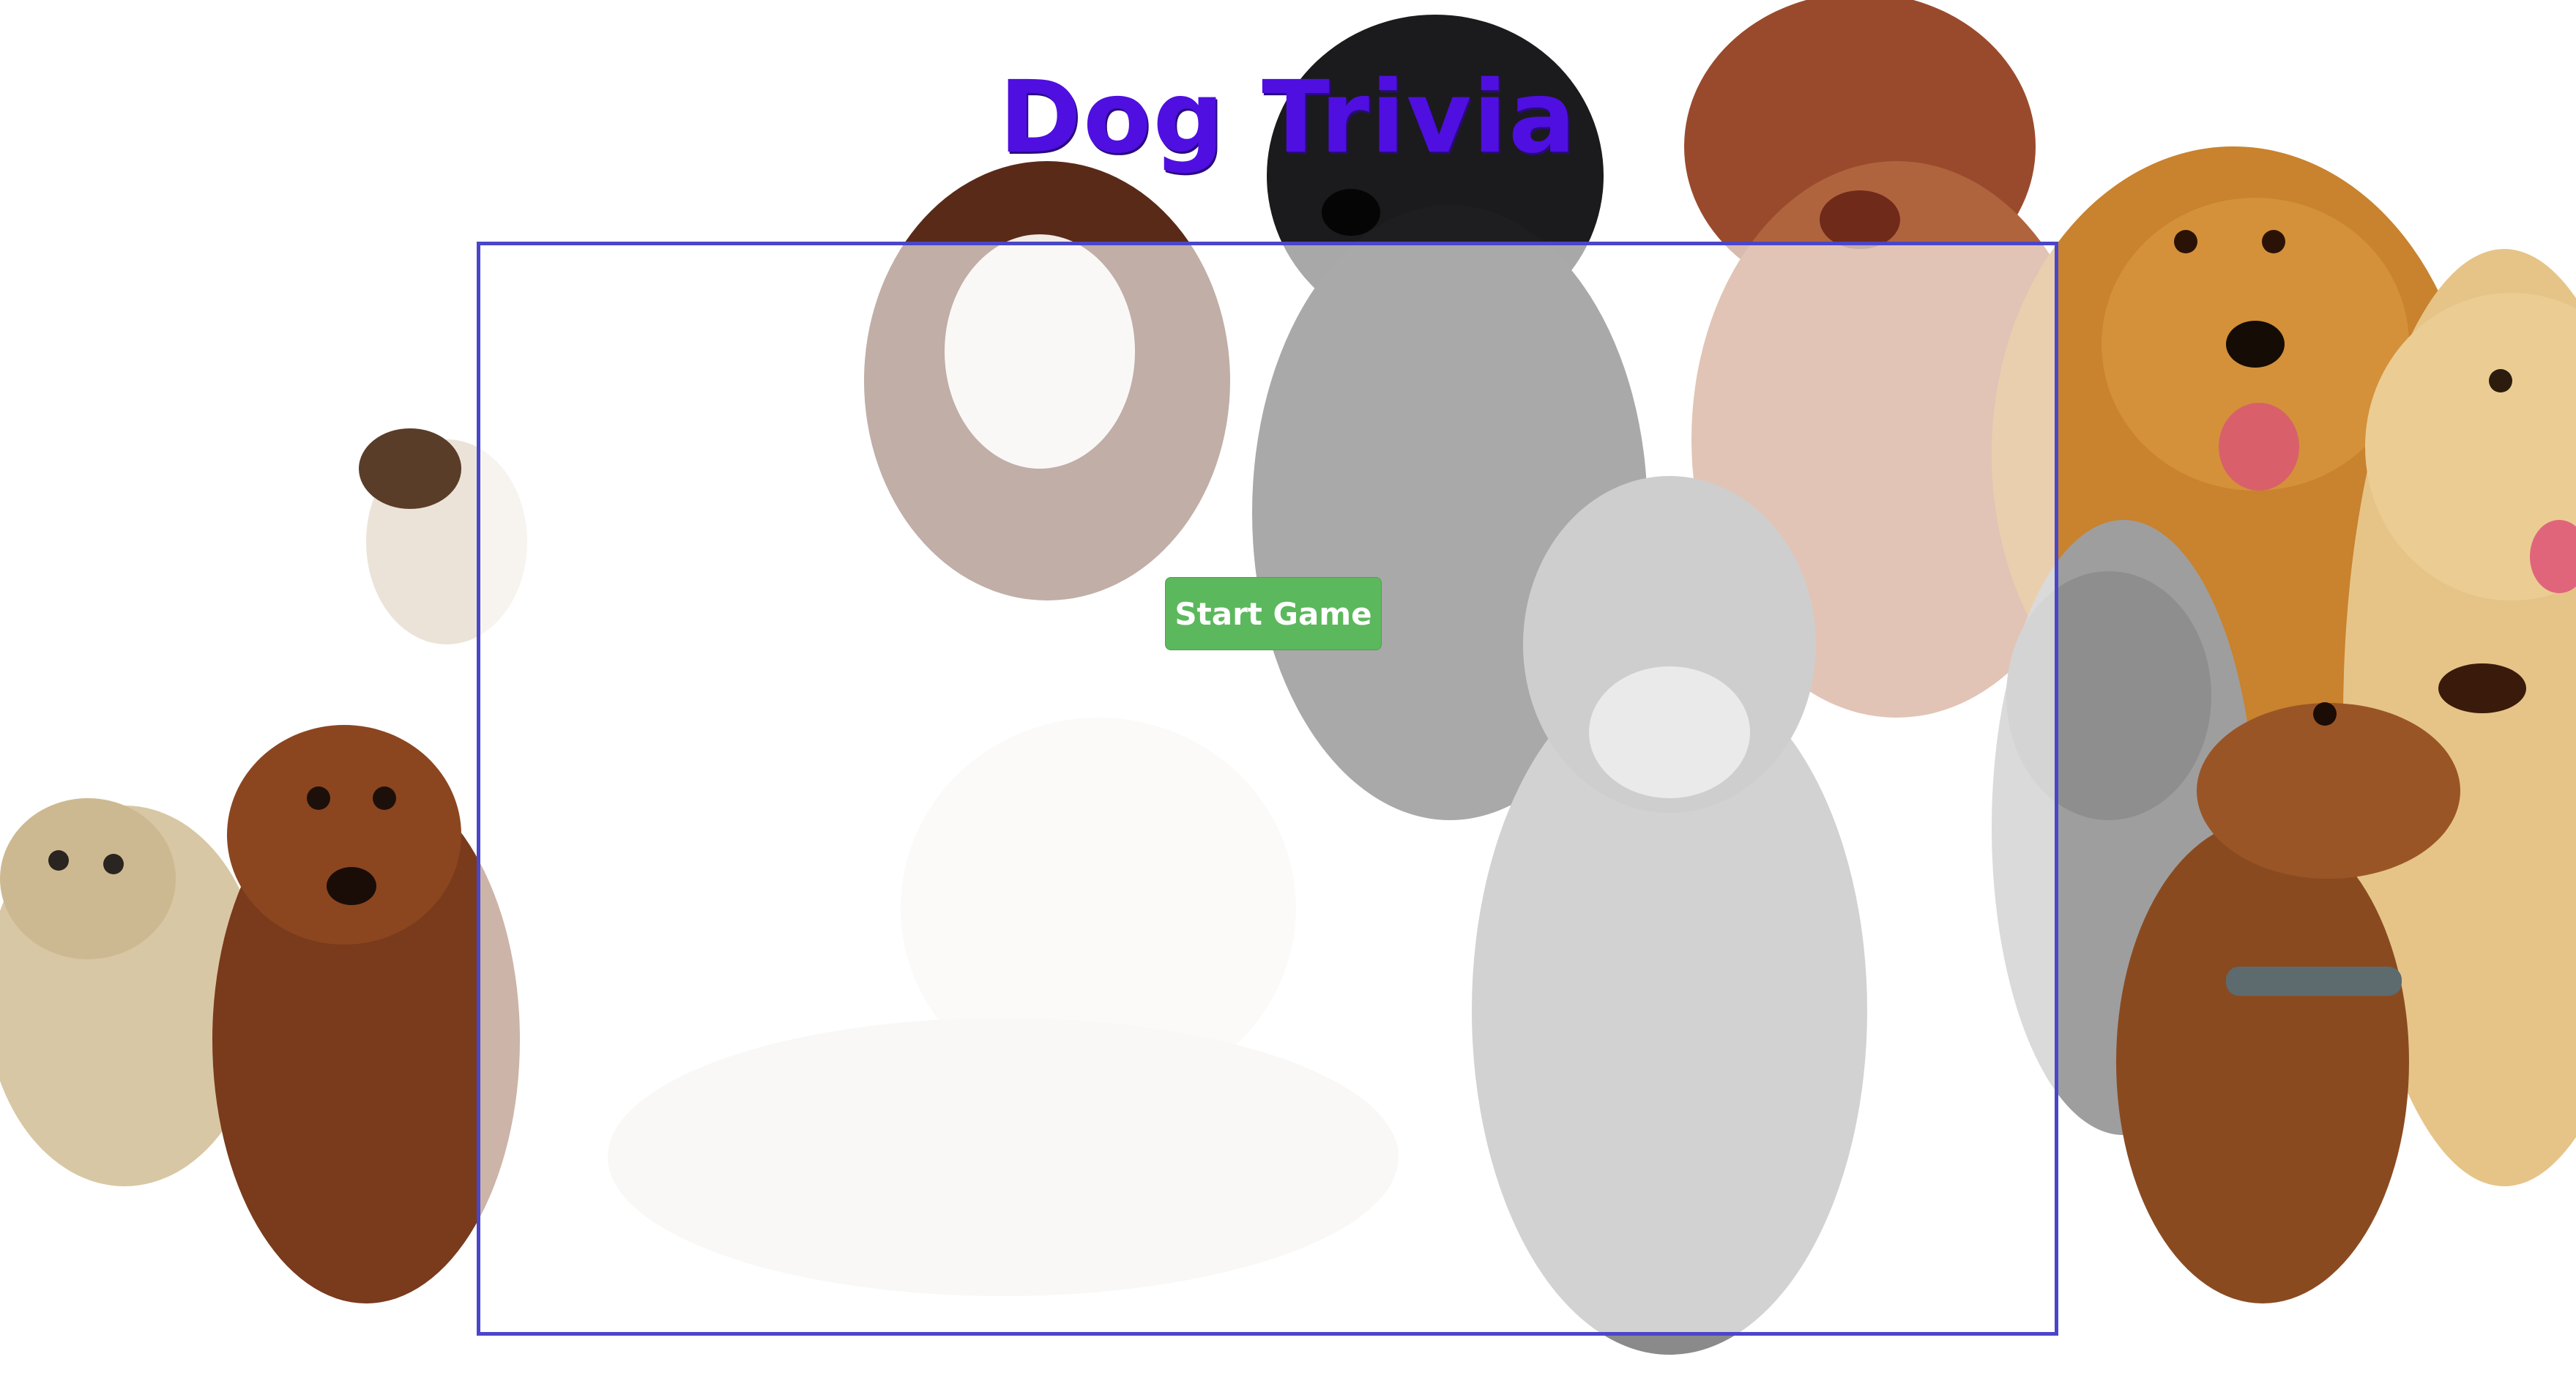 The height and width of the screenshot is (1384, 2576). What do you see at coordinates (366, 1014) in the screenshot?
I see `dachshund-left-image` at bounding box center [366, 1014].